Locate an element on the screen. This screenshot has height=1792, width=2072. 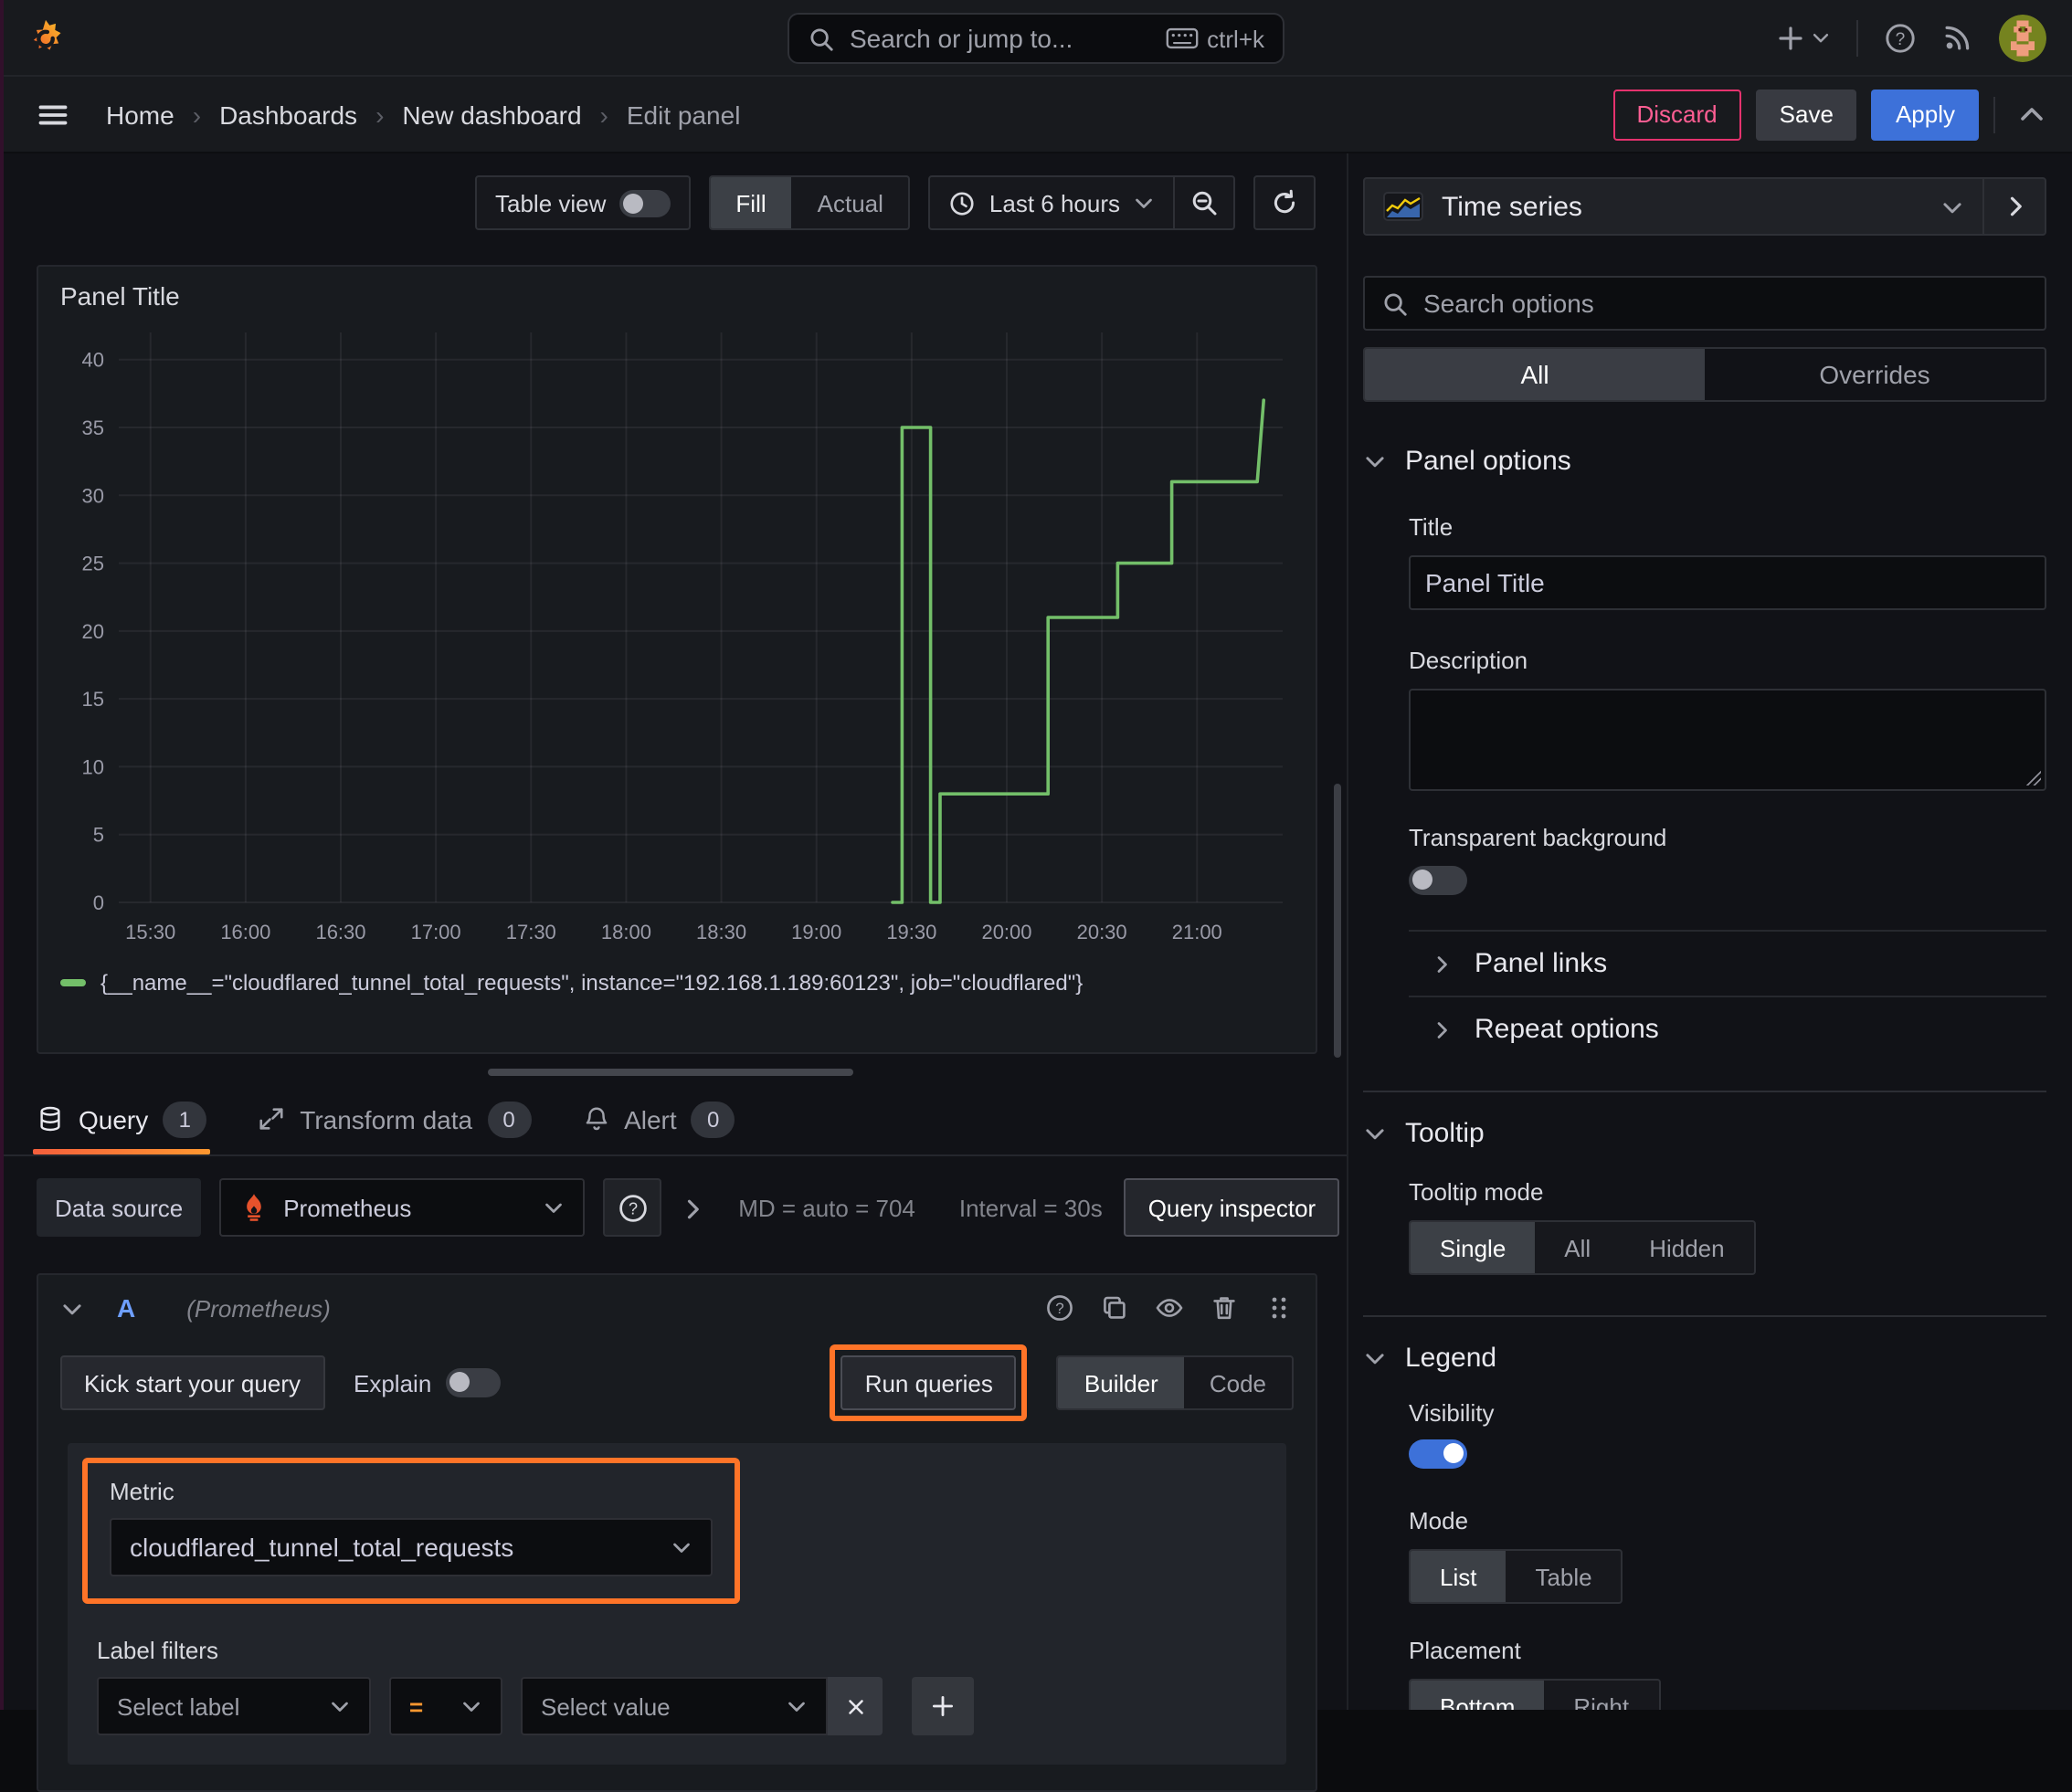
collapse-query-chevron is located at coordinates (72, 1308).